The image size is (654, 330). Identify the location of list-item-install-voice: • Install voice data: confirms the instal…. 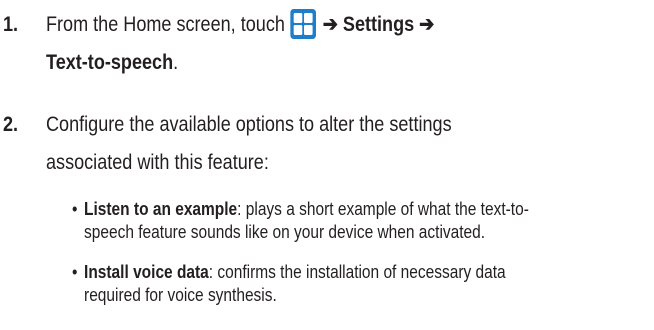
(362, 284).